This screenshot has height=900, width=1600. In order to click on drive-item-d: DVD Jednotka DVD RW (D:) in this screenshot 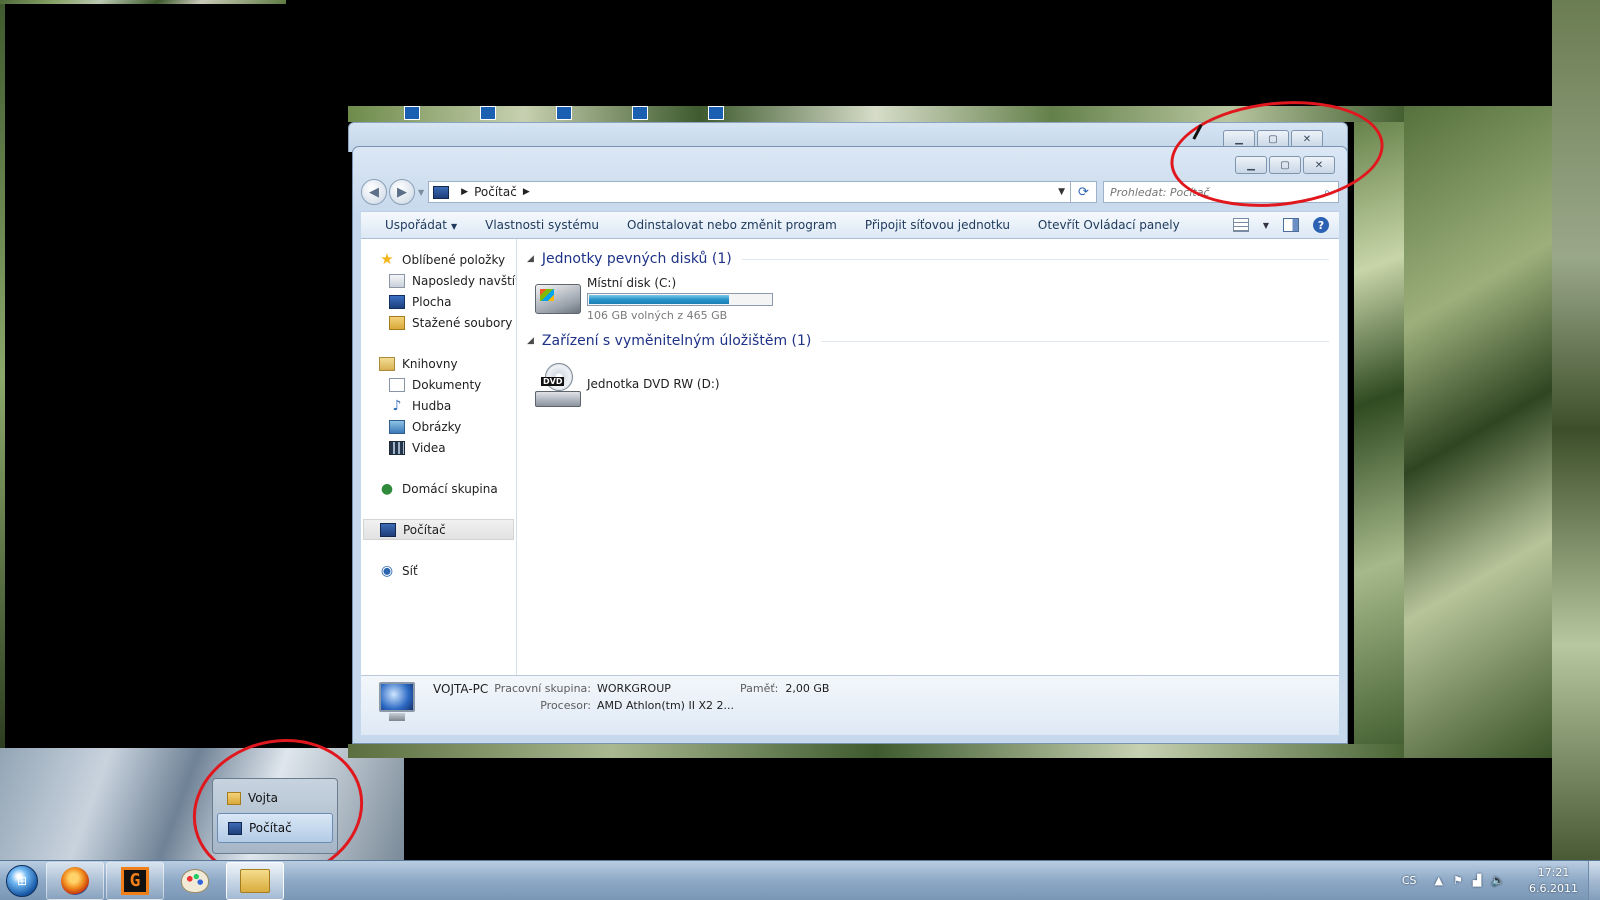, I will do `click(928, 385)`.